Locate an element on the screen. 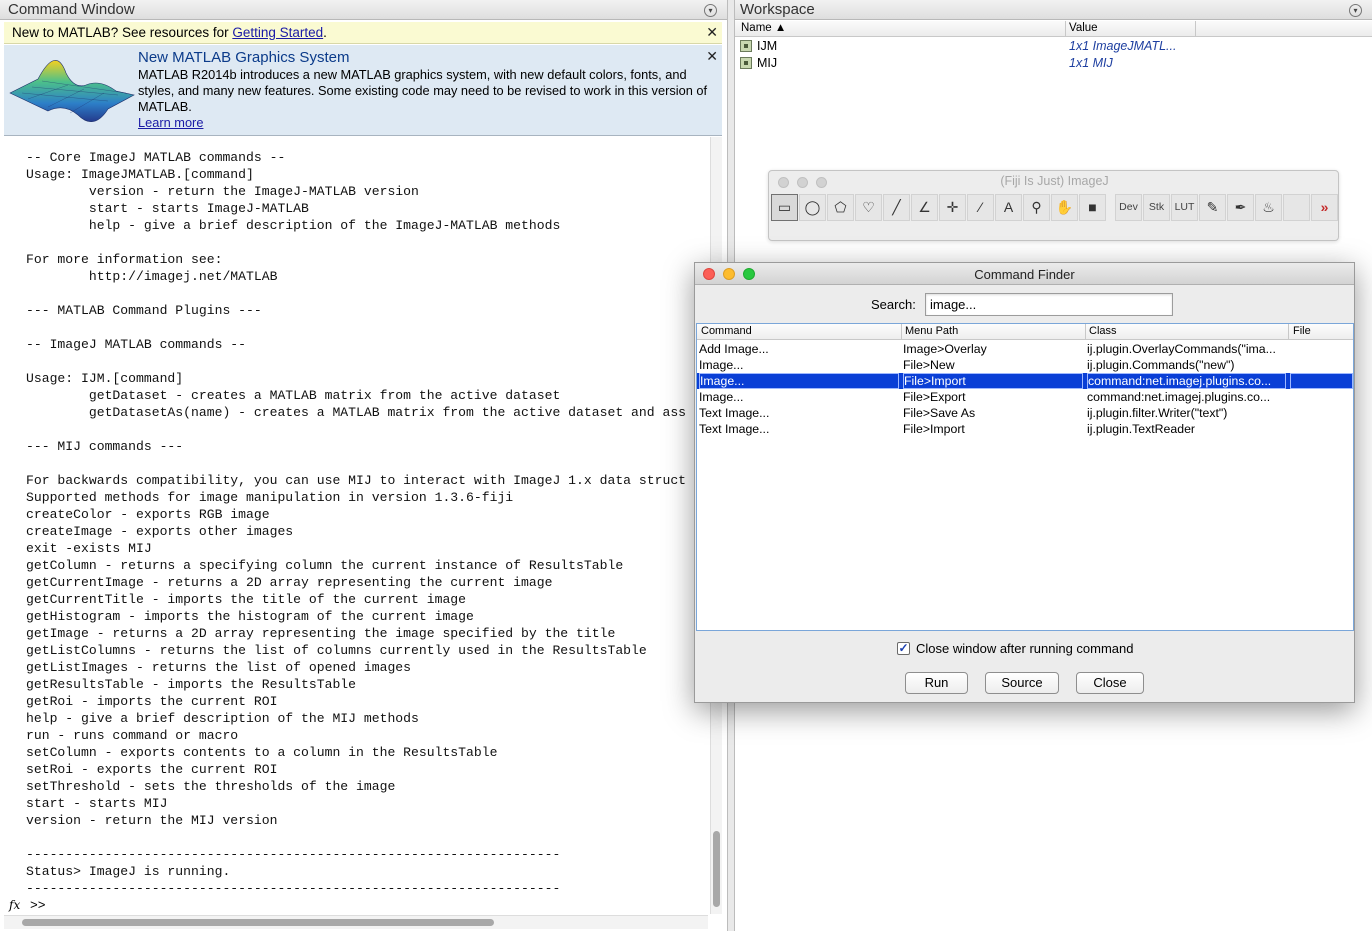 The image size is (1372, 931). cell-menu-path: File>Export is located at coordinates (934, 397).